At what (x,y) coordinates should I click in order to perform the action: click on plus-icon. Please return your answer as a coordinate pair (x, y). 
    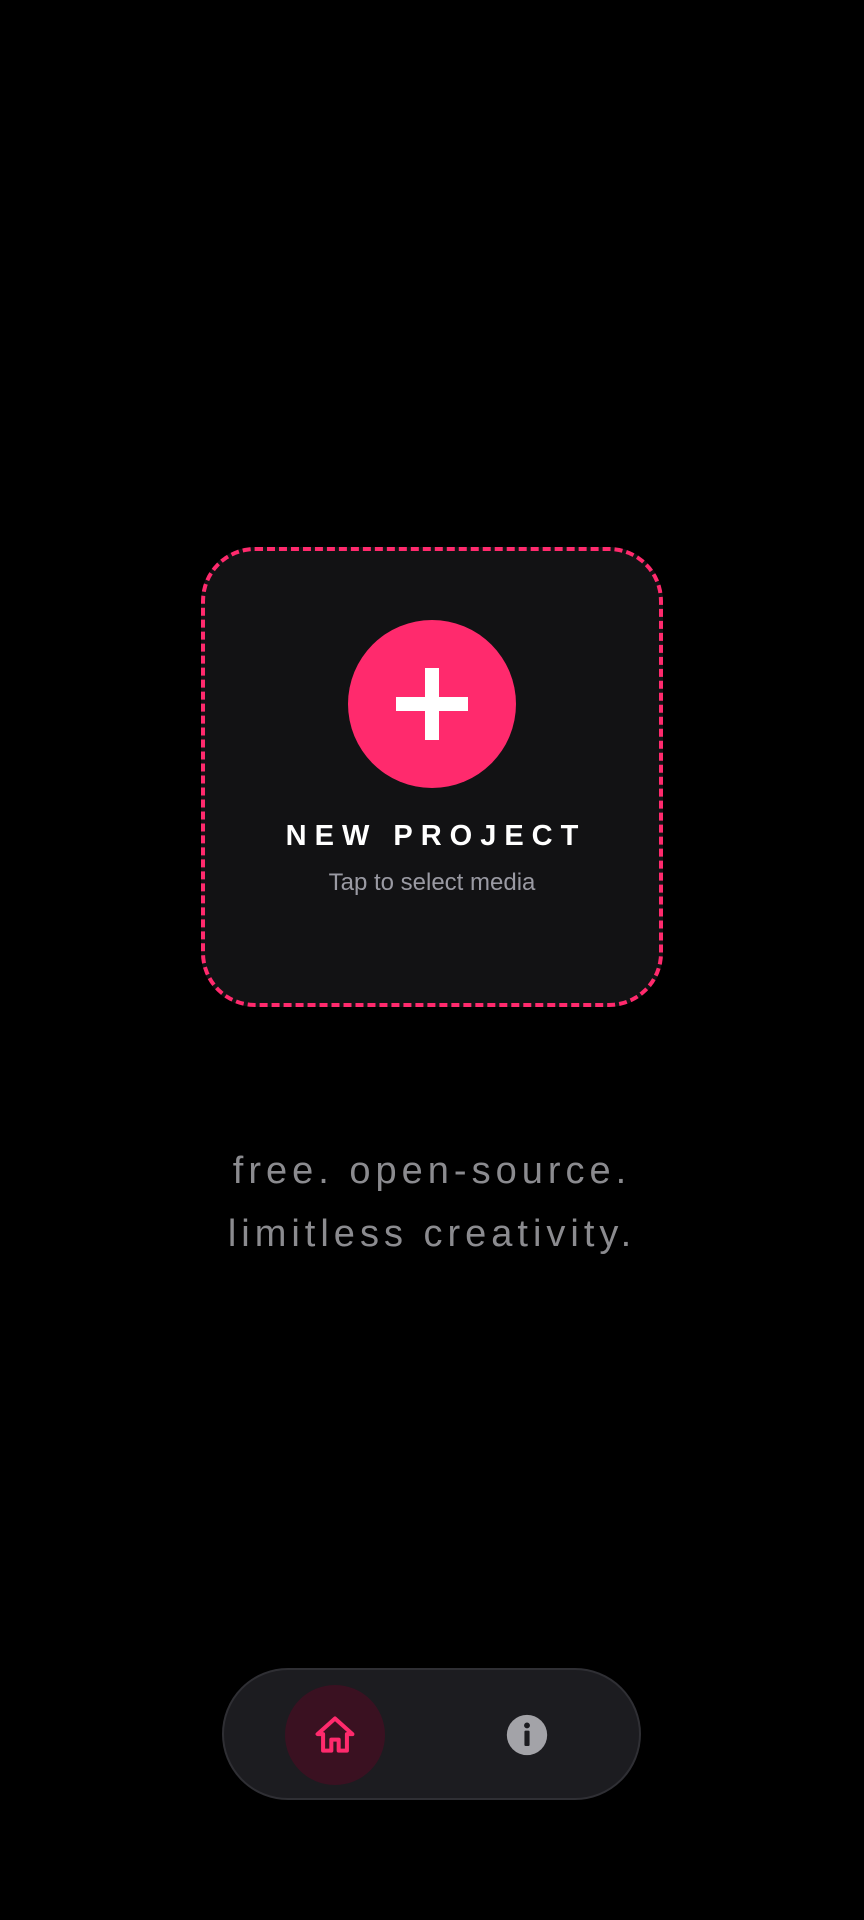
    Looking at the image, I should click on (432, 704).